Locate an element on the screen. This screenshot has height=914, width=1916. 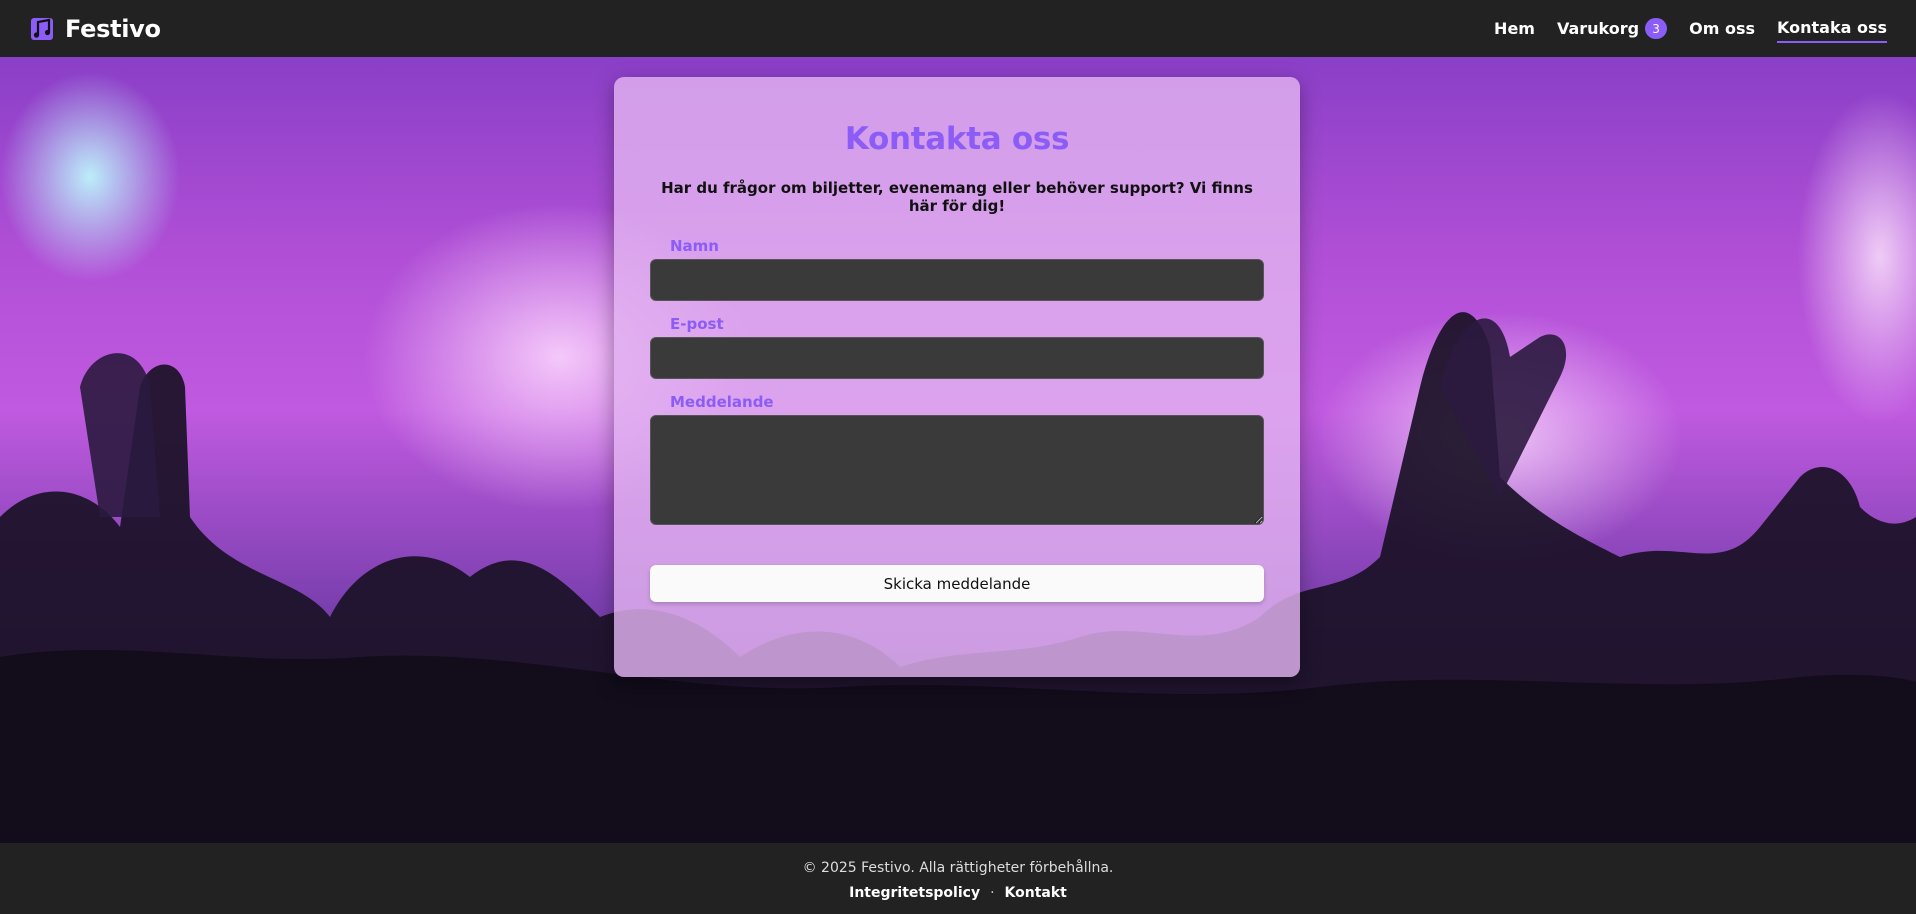
nav-cart: Varukorg 3 is located at coordinates (1612, 28).